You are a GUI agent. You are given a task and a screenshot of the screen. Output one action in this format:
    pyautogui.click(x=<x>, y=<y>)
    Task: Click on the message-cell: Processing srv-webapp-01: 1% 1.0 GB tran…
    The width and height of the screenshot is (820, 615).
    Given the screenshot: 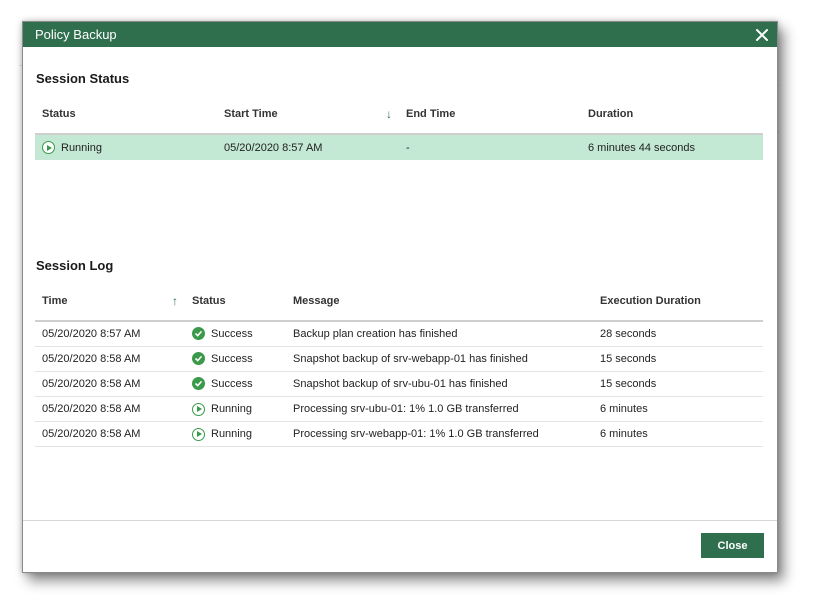 What is the action you would take?
    pyautogui.click(x=439, y=434)
    